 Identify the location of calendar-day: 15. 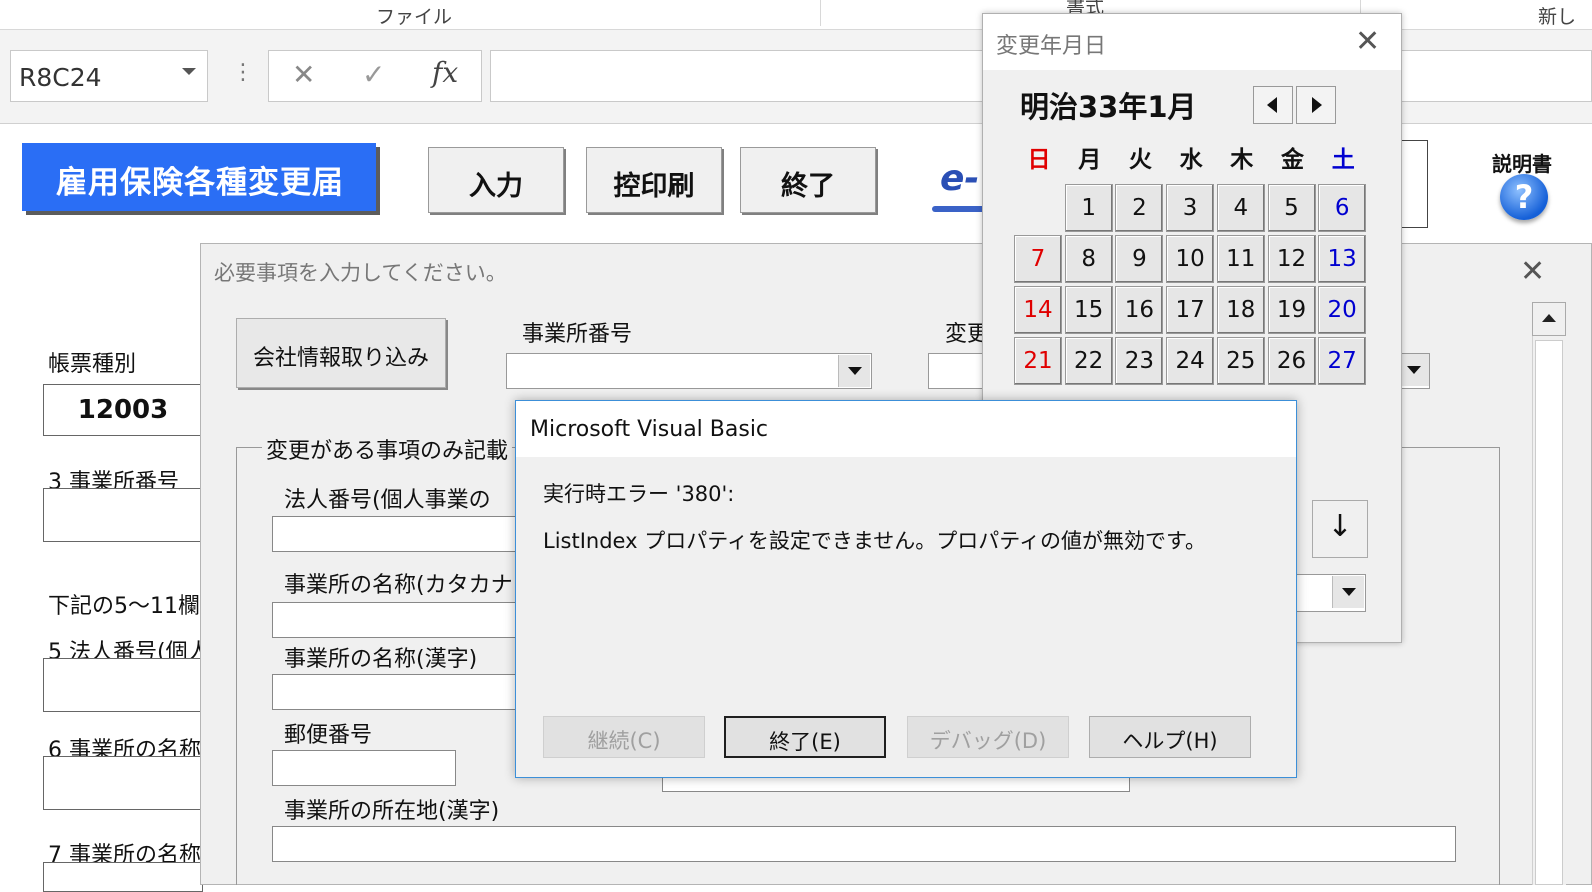
(1088, 310).